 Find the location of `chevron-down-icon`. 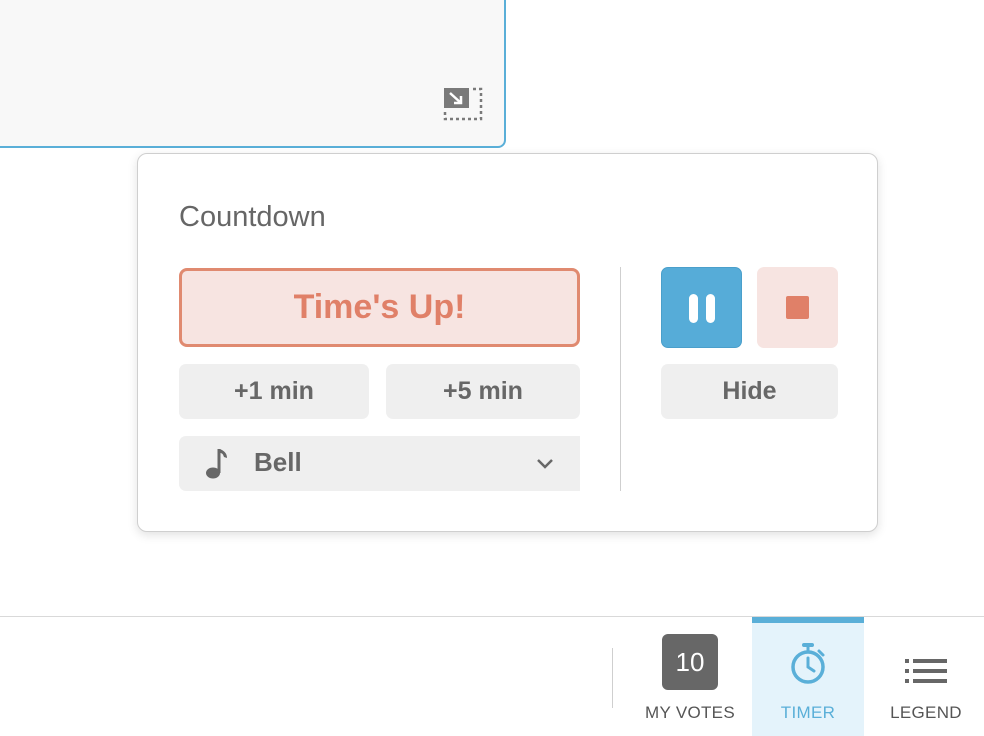

chevron-down-icon is located at coordinates (545, 464).